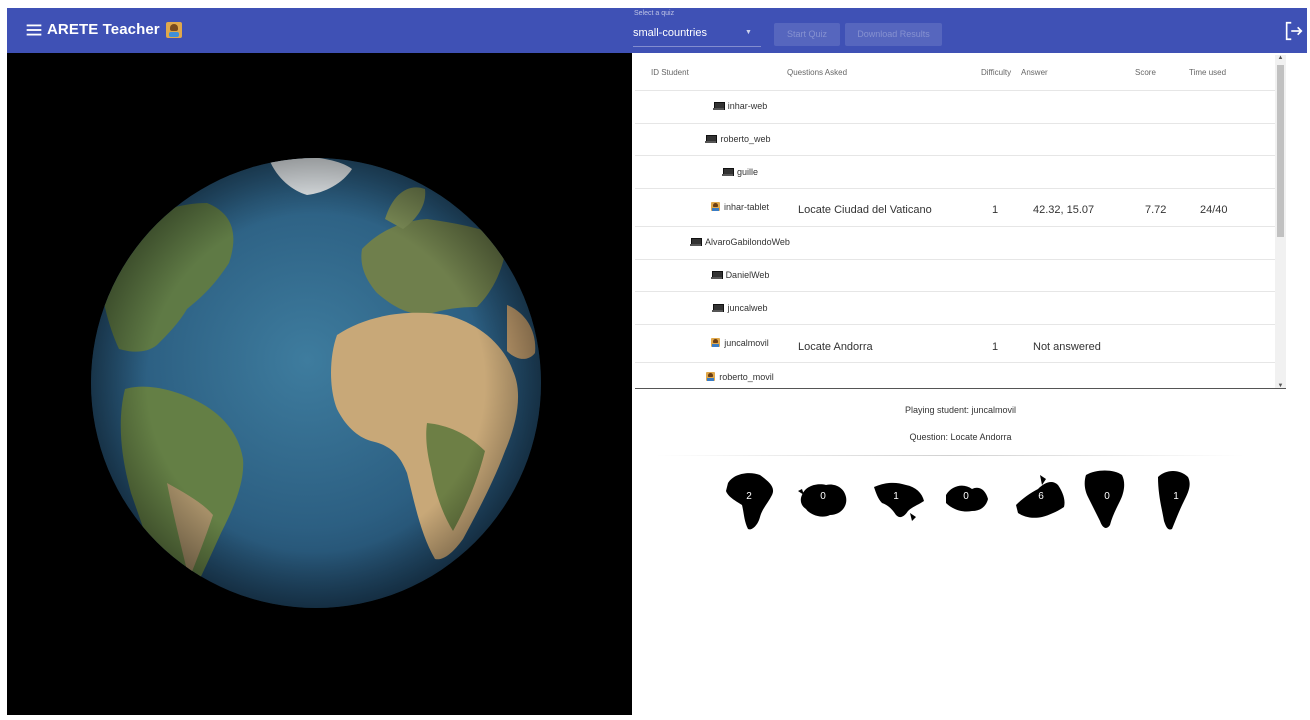 The image size is (1310, 720). Describe the element at coordinates (747, 172) in the screenshot. I see `student-id: guille` at that location.